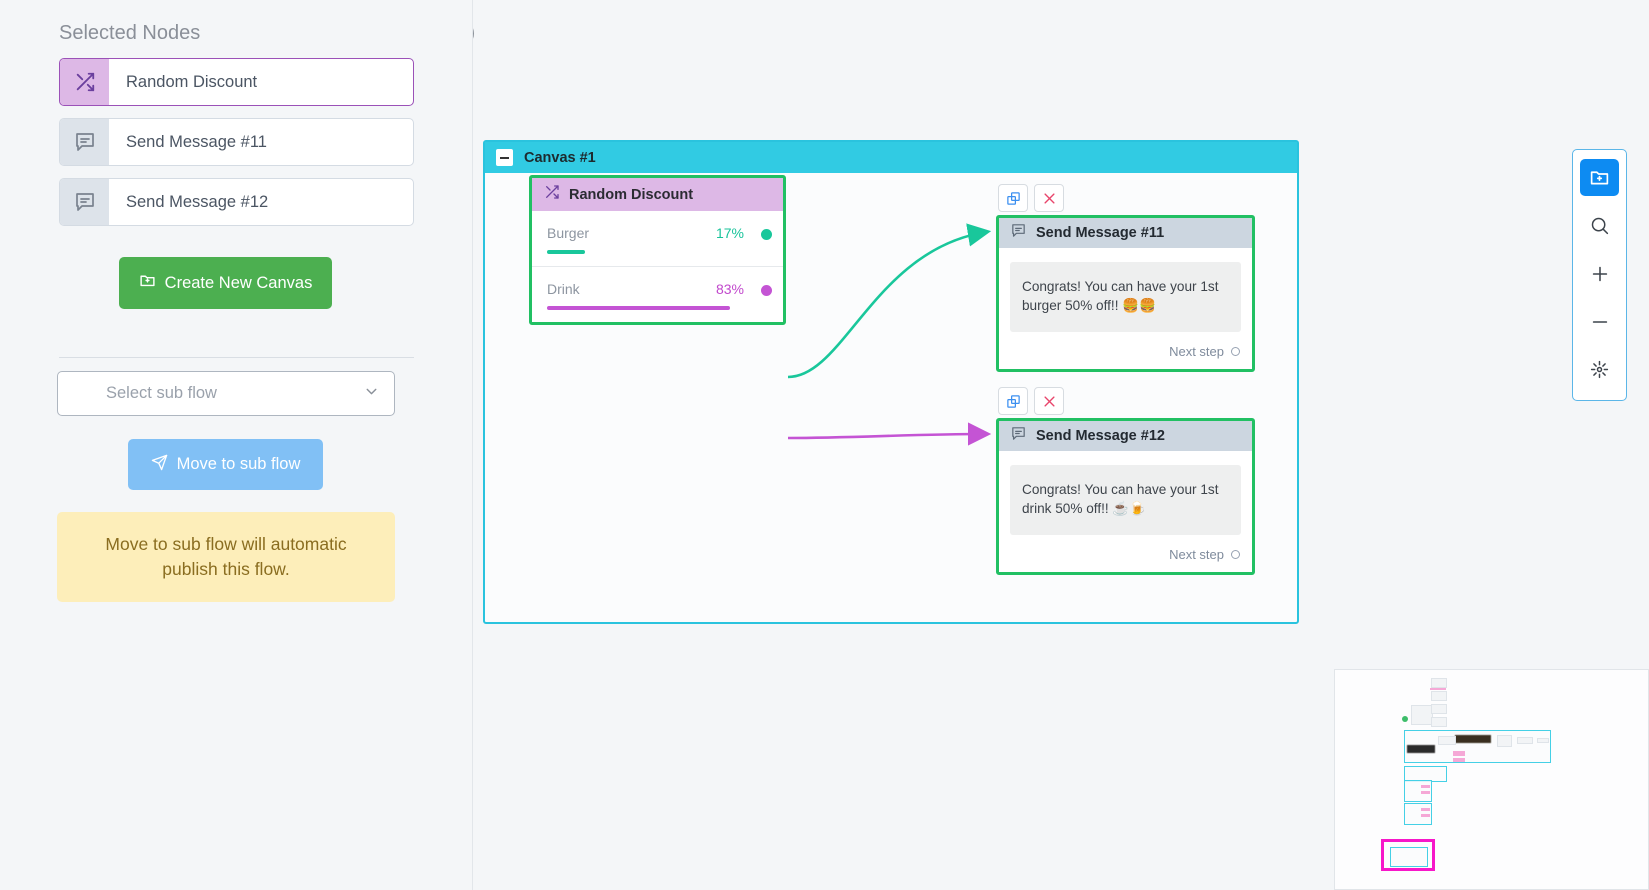 The width and height of the screenshot is (1649, 890). I want to click on move-to-sub-flow-button: Move to sub flow, so click(225, 464).